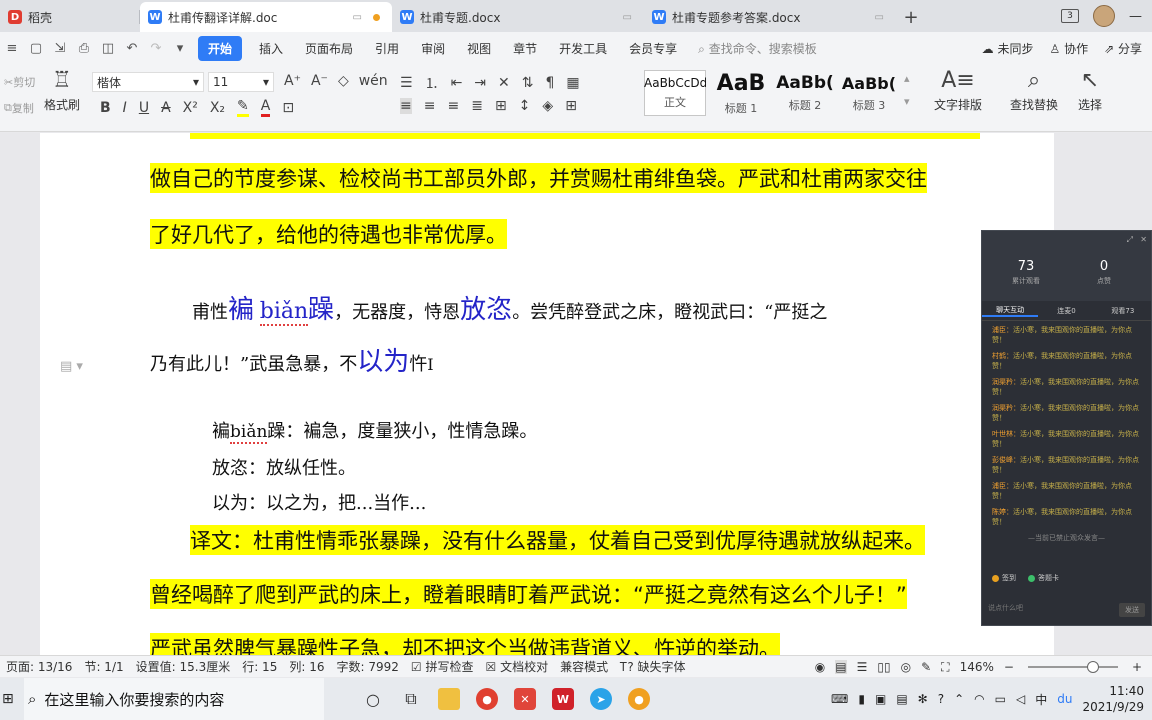 This screenshot has height=720, width=1152. Describe the element at coordinates (453, 106) in the screenshot. I see `align-right-icon: ≡` at that location.